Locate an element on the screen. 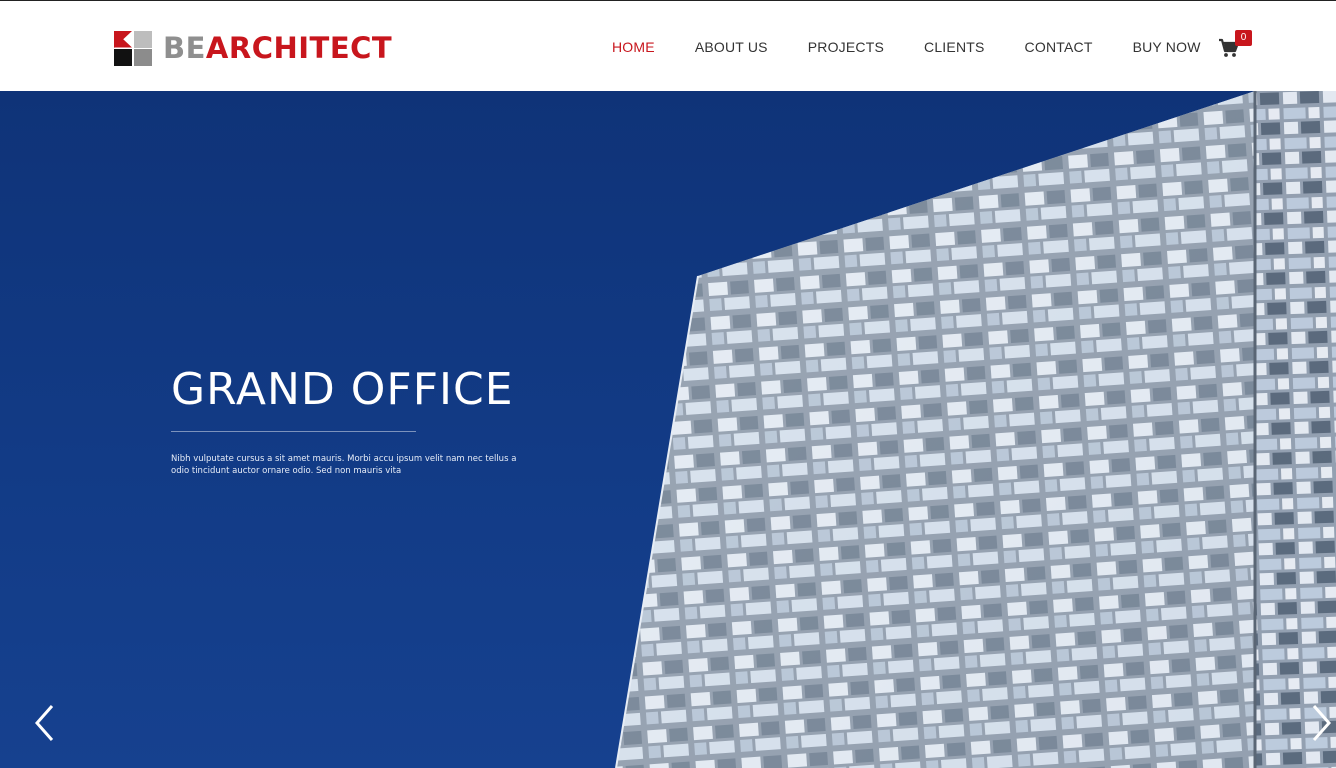 This screenshot has width=1336, height=768. slider-next-button is located at coordinates (1321, 723).